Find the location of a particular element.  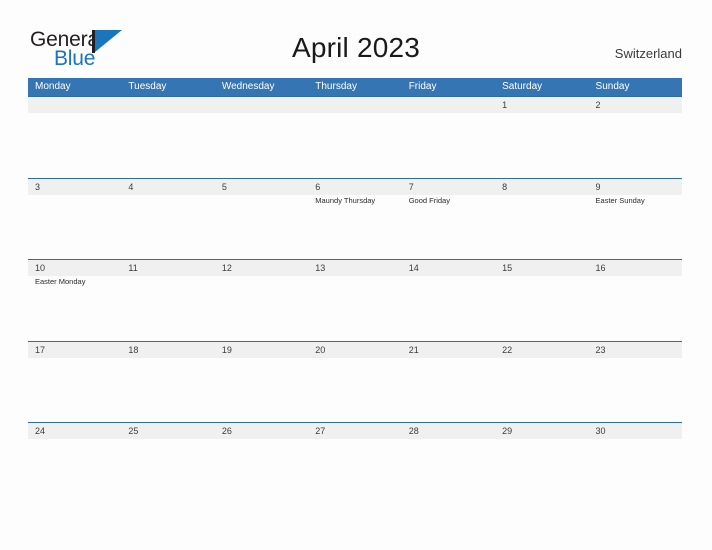

day-number: 26 is located at coordinates (226, 431).